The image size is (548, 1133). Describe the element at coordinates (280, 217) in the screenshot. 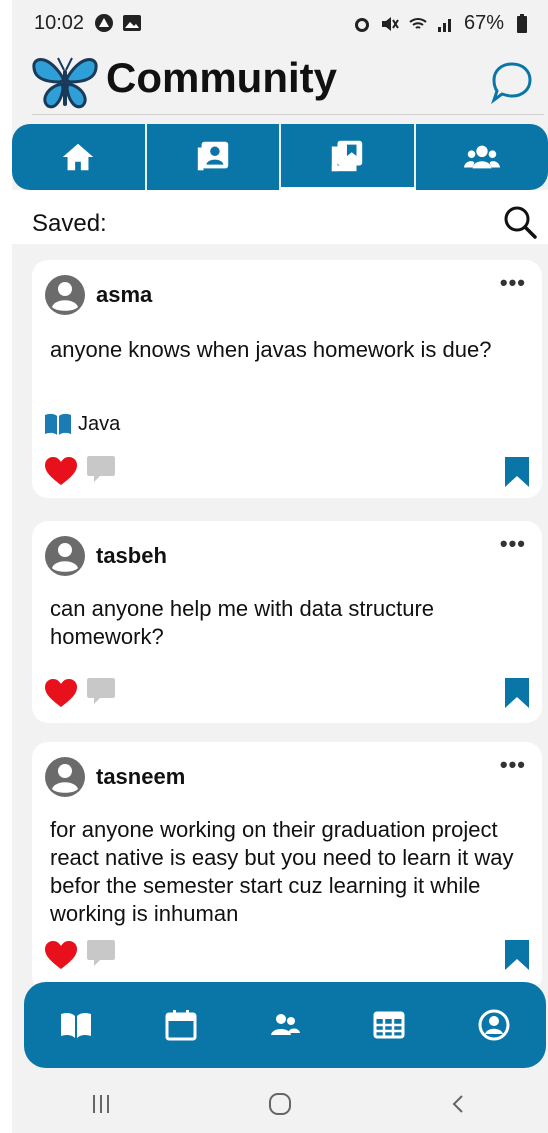

I see `saved-header: Saved:` at that location.